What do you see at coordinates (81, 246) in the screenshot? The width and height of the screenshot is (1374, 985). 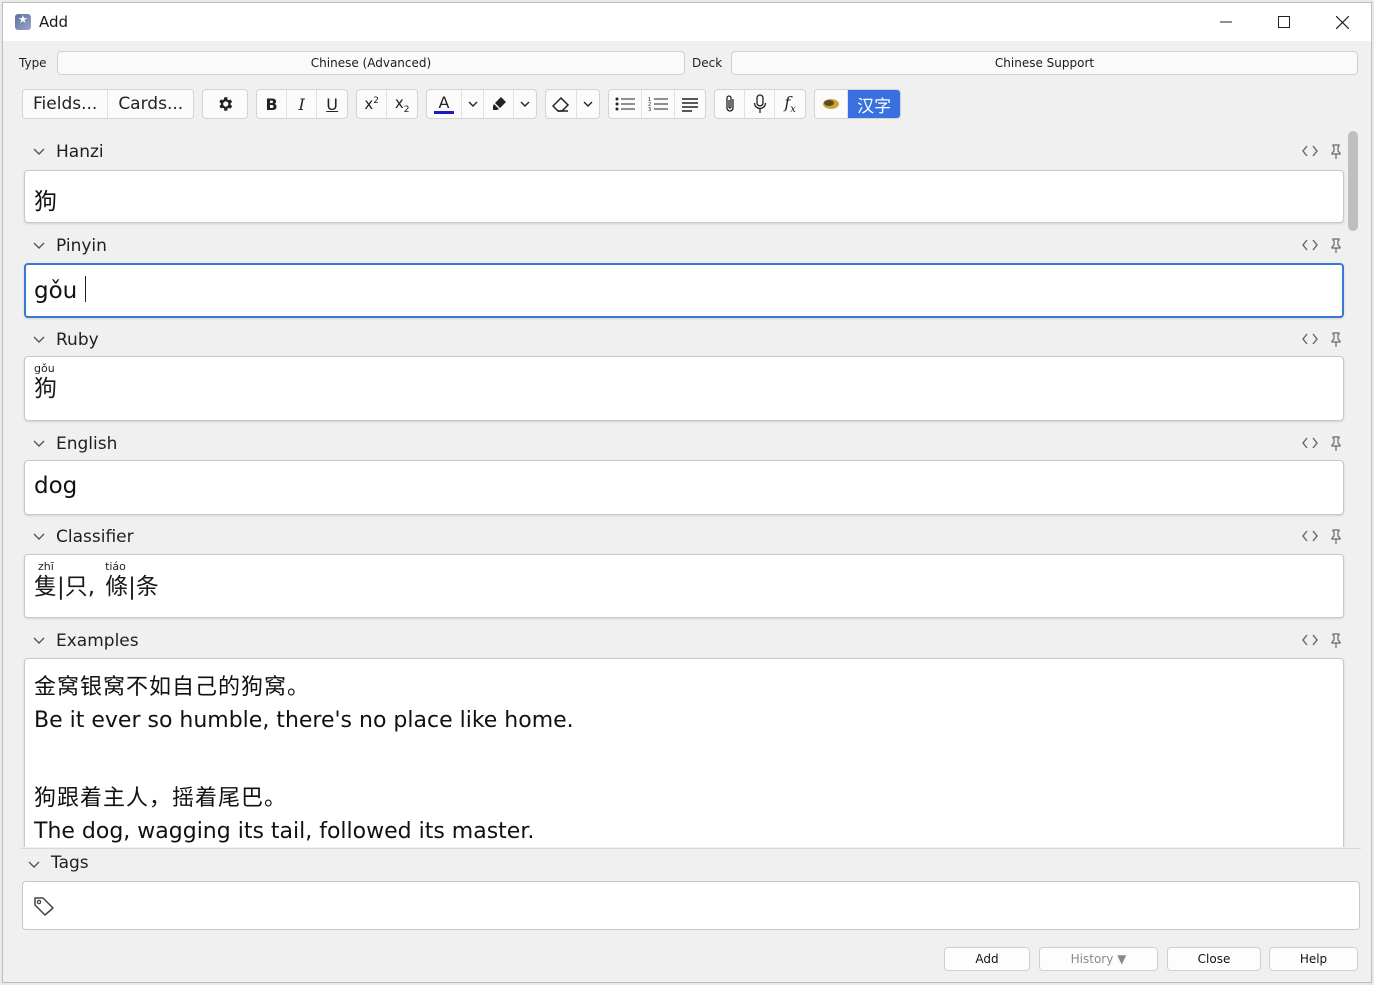 I see `field-name-pinyin: Pinyin` at bounding box center [81, 246].